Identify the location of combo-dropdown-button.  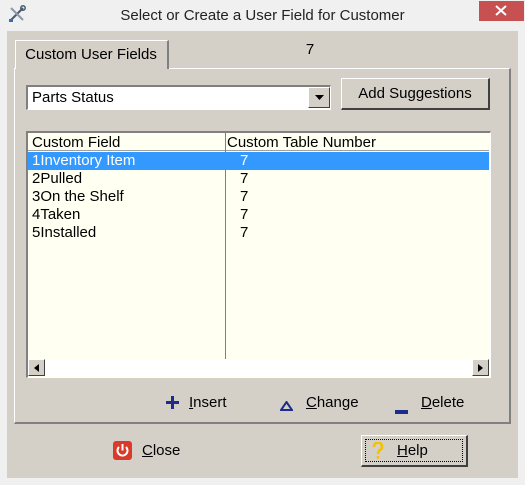
(319, 97).